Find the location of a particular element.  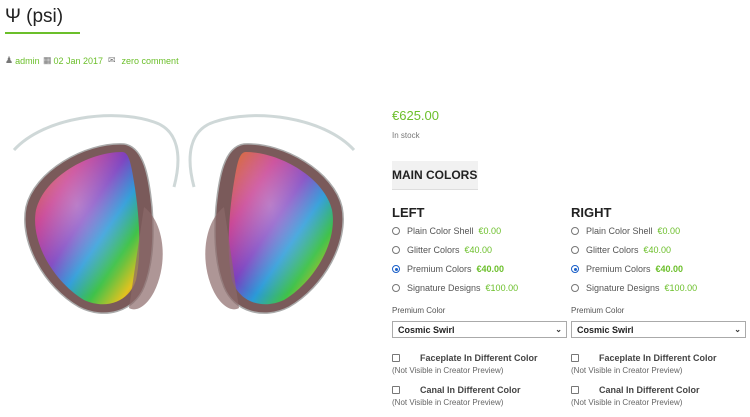

product-price: €625.00 is located at coordinates (415, 115).